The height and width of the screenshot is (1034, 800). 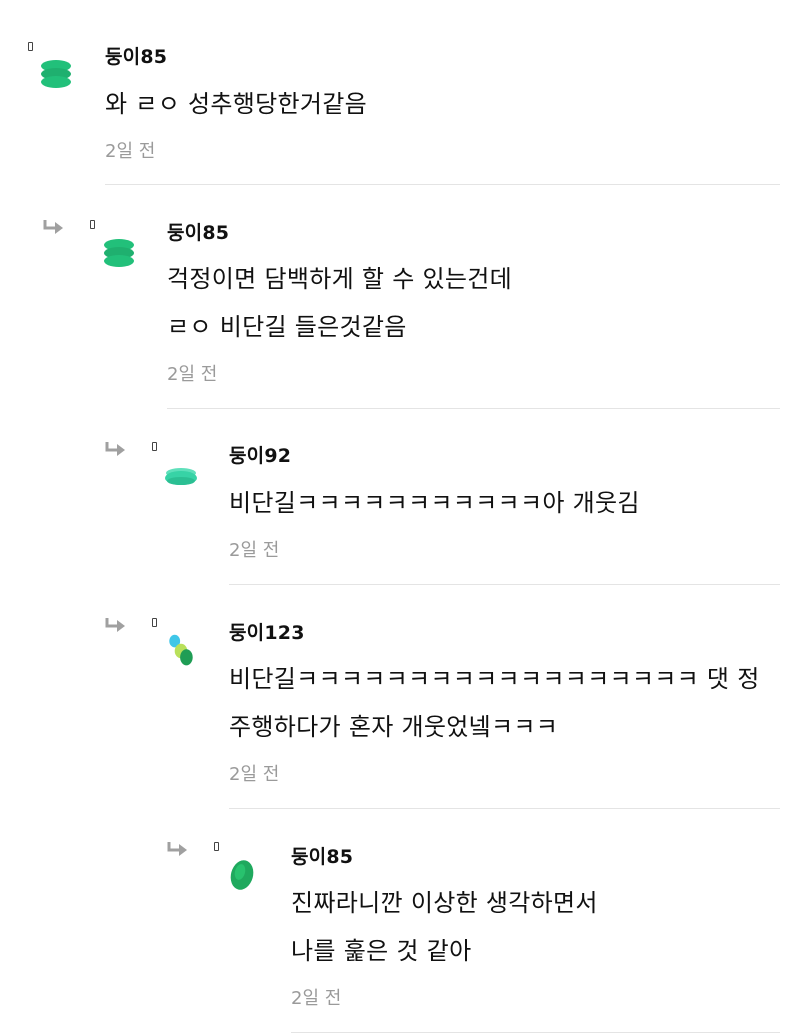 I want to click on comment-text: ㄹㅇ 비단길 들은것같음, so click(x=287, y=327).